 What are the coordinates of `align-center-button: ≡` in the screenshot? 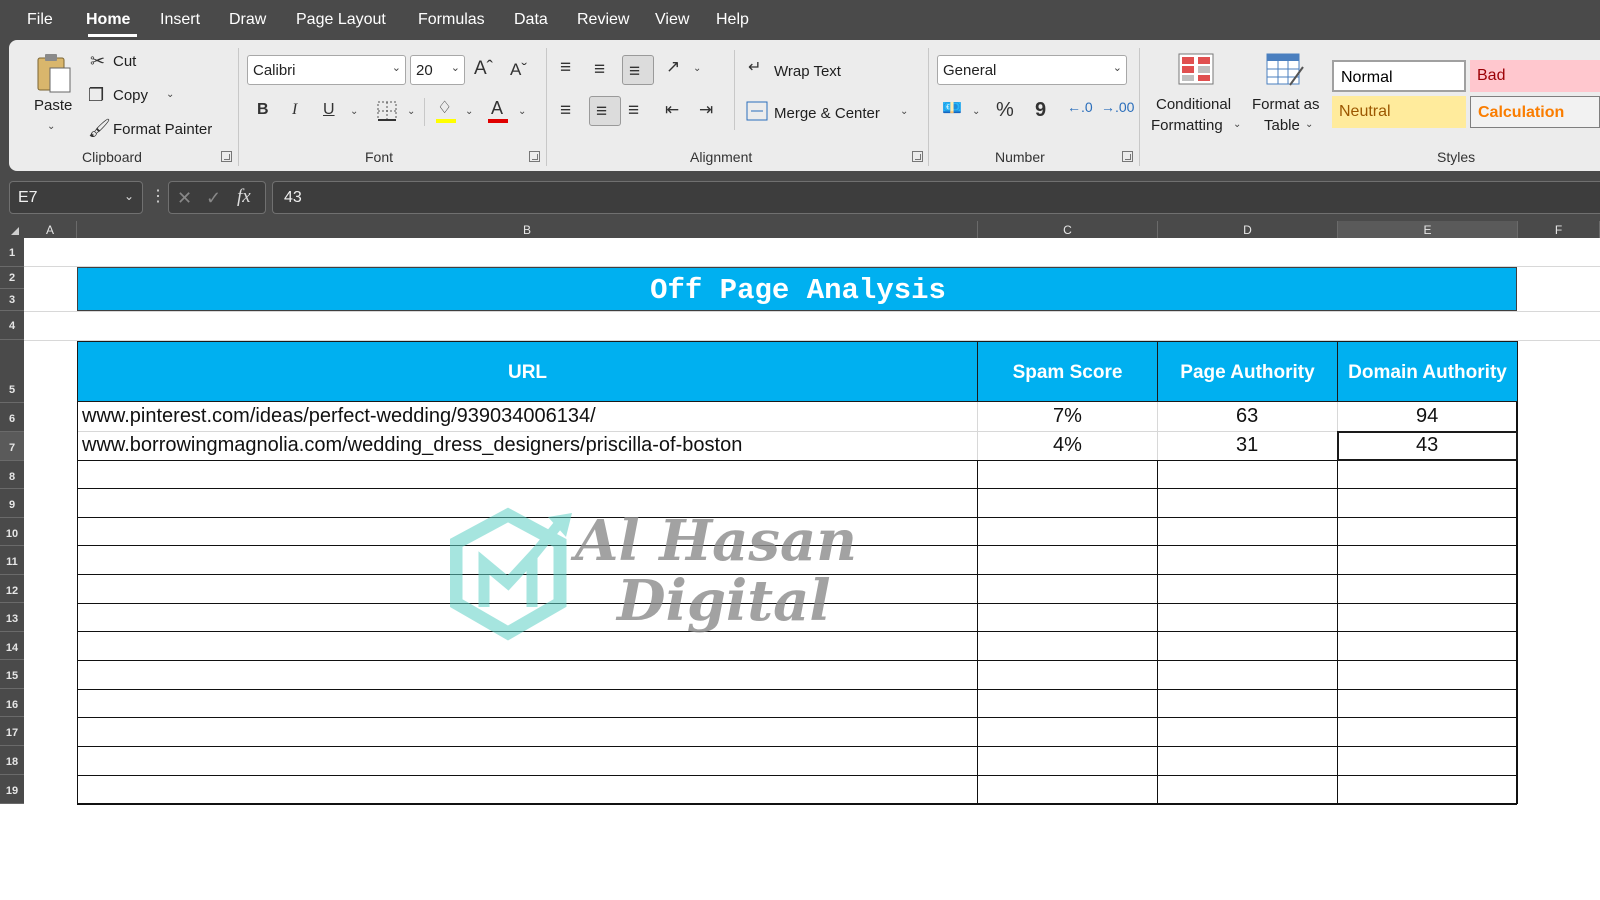 It's located at (605, 111).